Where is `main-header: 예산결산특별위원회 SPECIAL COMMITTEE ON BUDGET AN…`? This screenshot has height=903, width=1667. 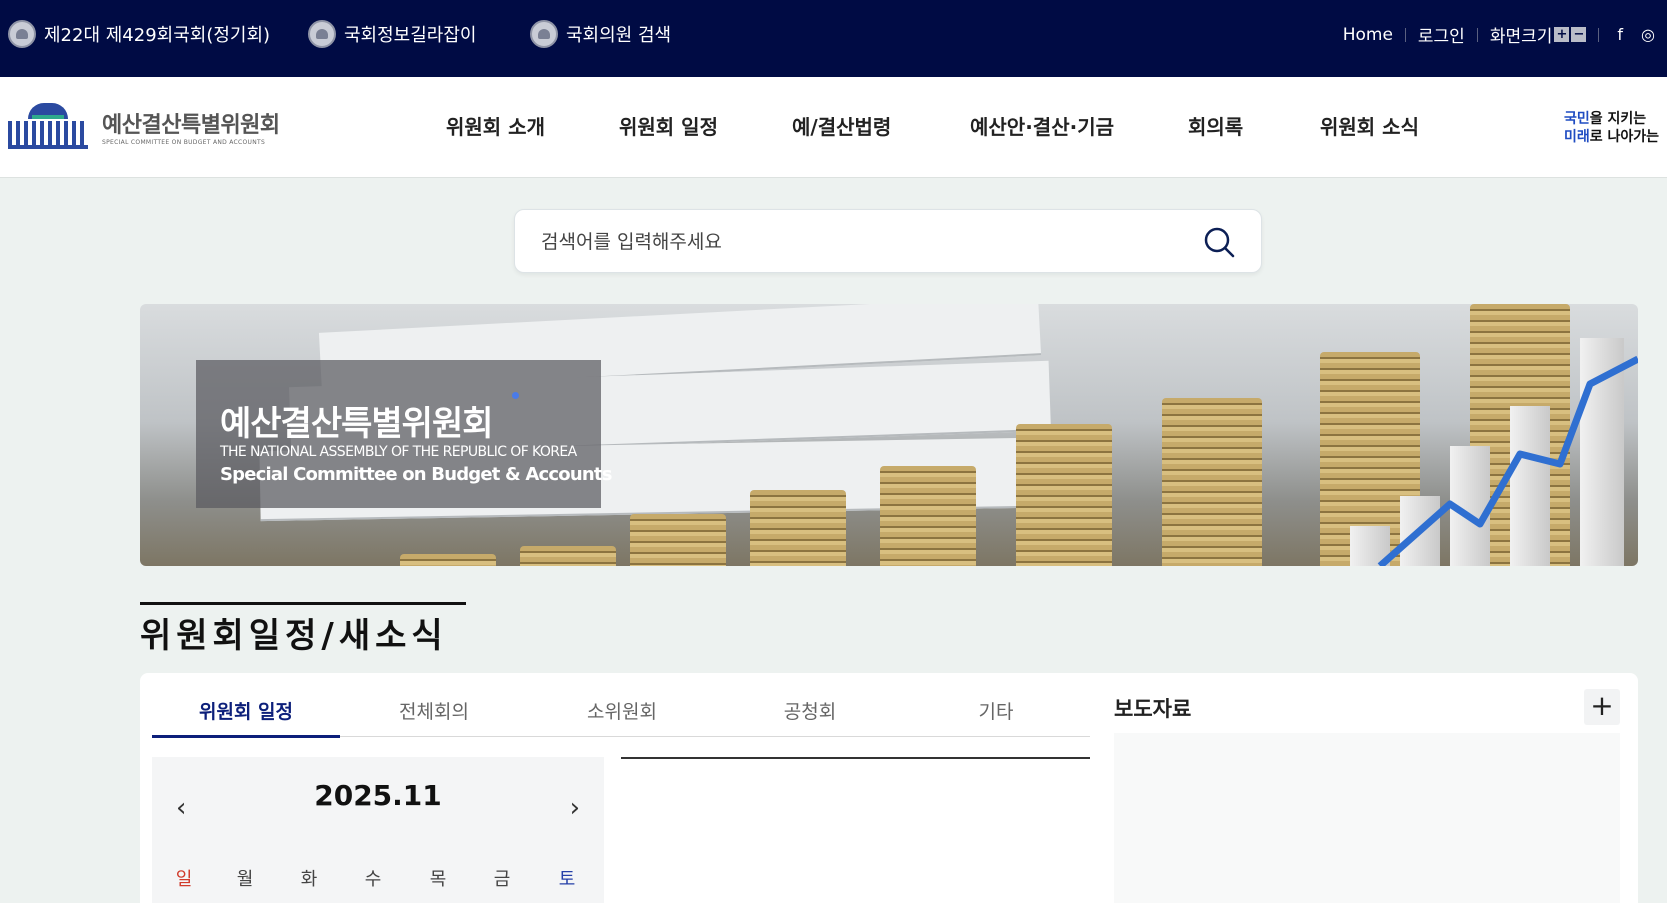
main-header: 예산결산특별위원회 SPECIAL COMMITTEE ON BUDGET AN… is located at coordinates (833, 127).